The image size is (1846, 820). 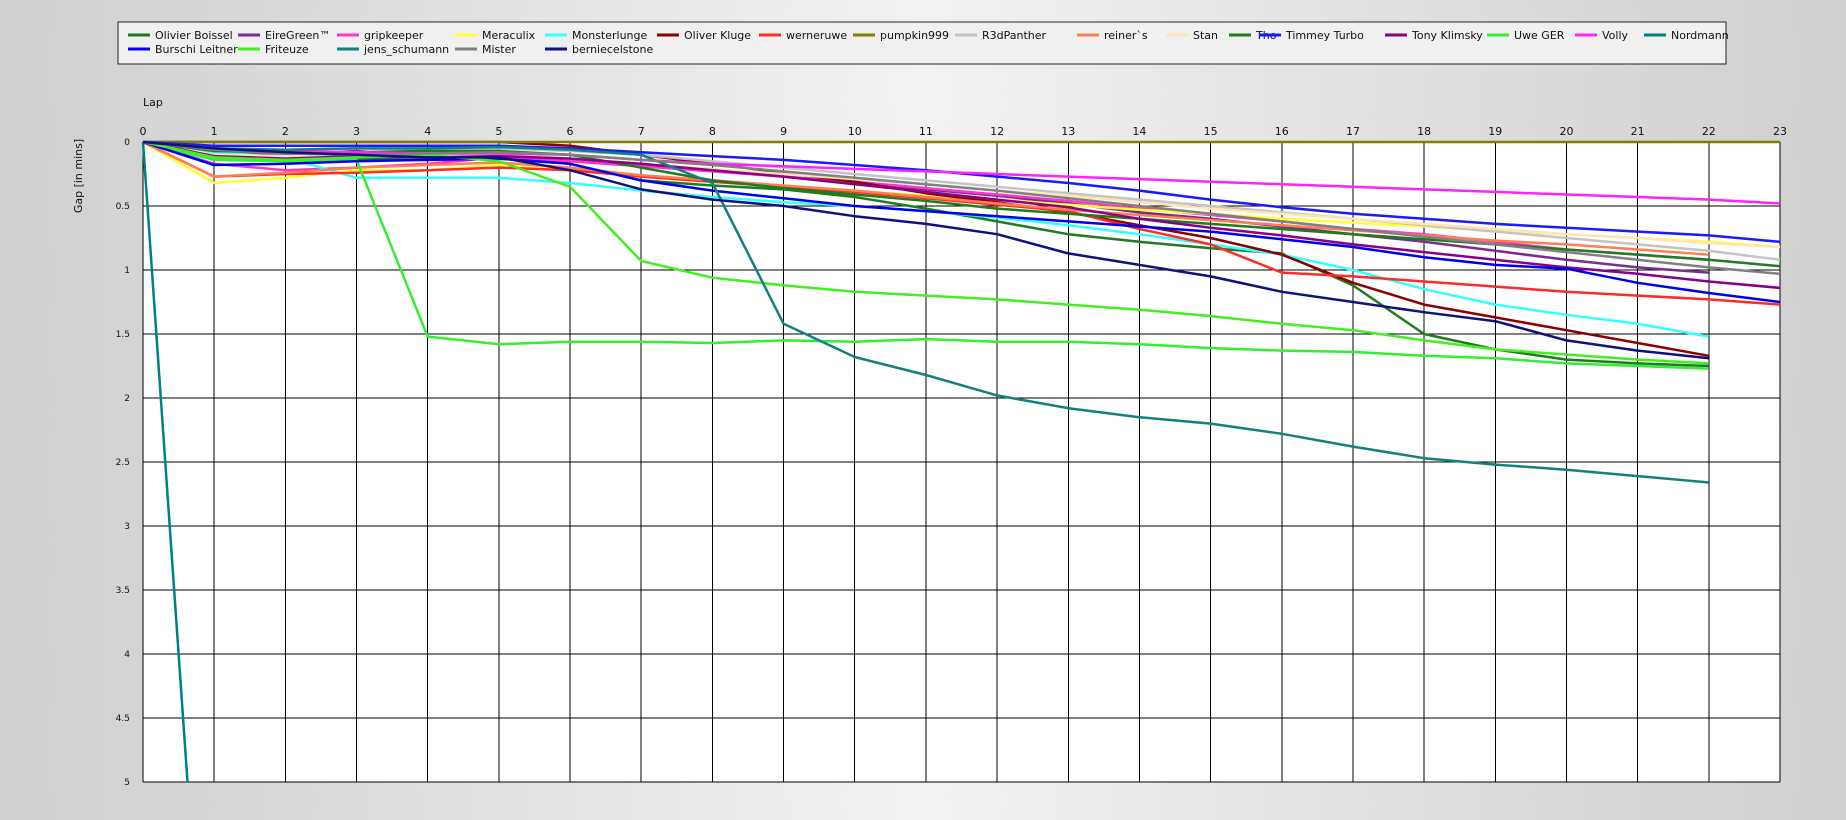 What do you see at coordinates (1447, 35) in the screenshot?
I see `legend-label: Tony Klimsky` at bounding box center [1447, 35].